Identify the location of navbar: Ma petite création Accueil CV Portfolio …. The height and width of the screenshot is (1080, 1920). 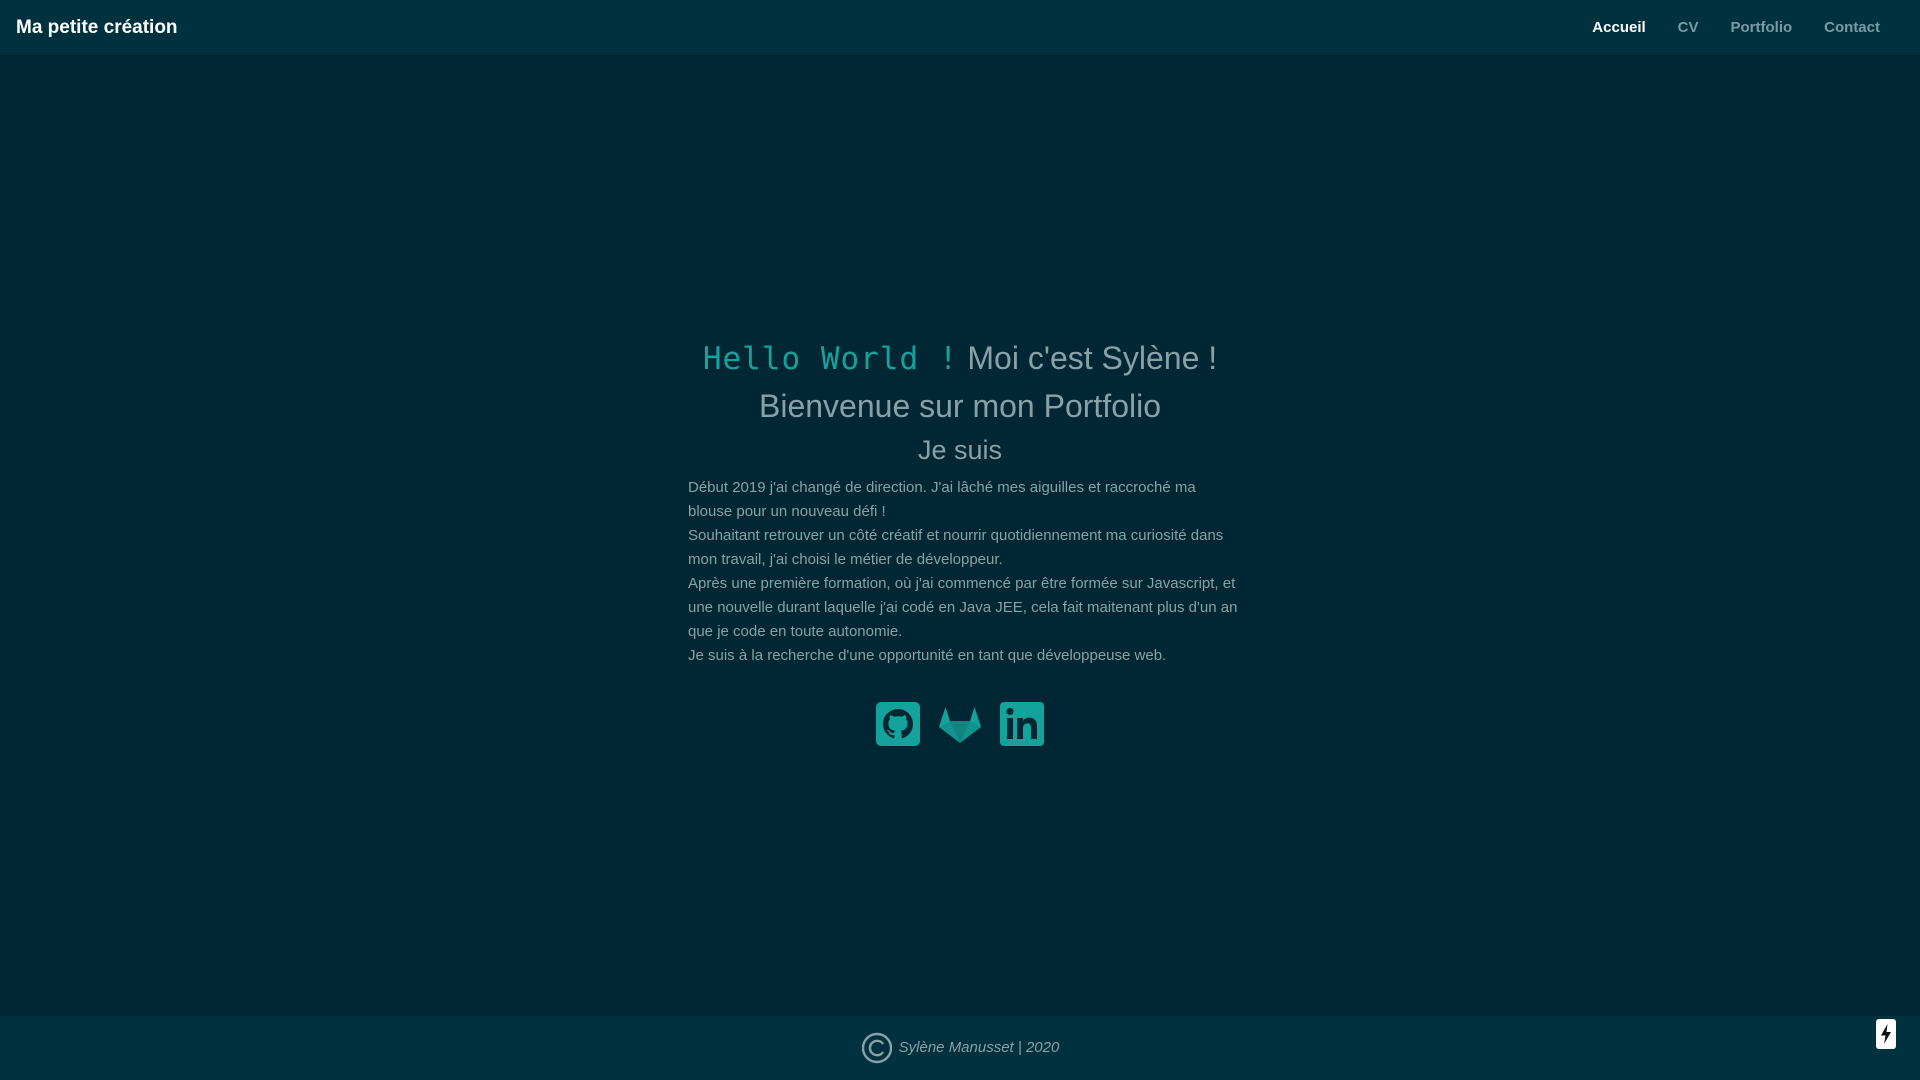
(960, 27).